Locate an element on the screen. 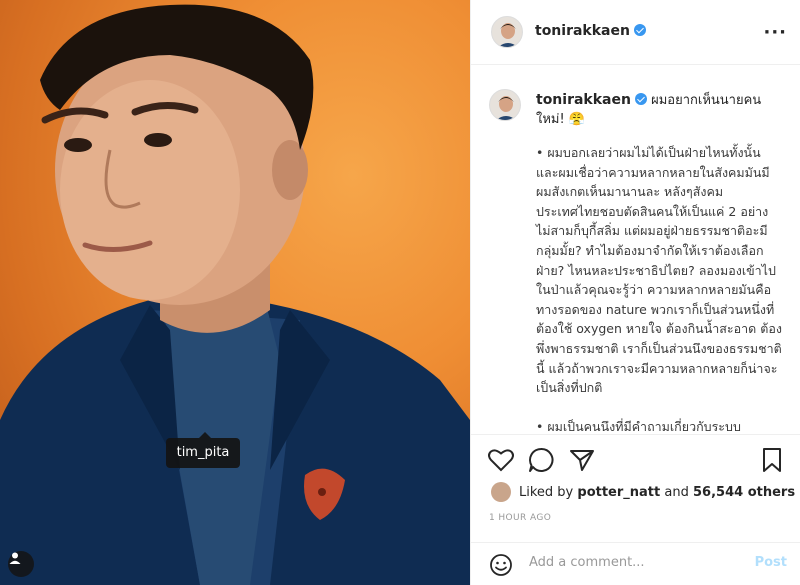  likes-and: and is located at coordinates (676, 492).